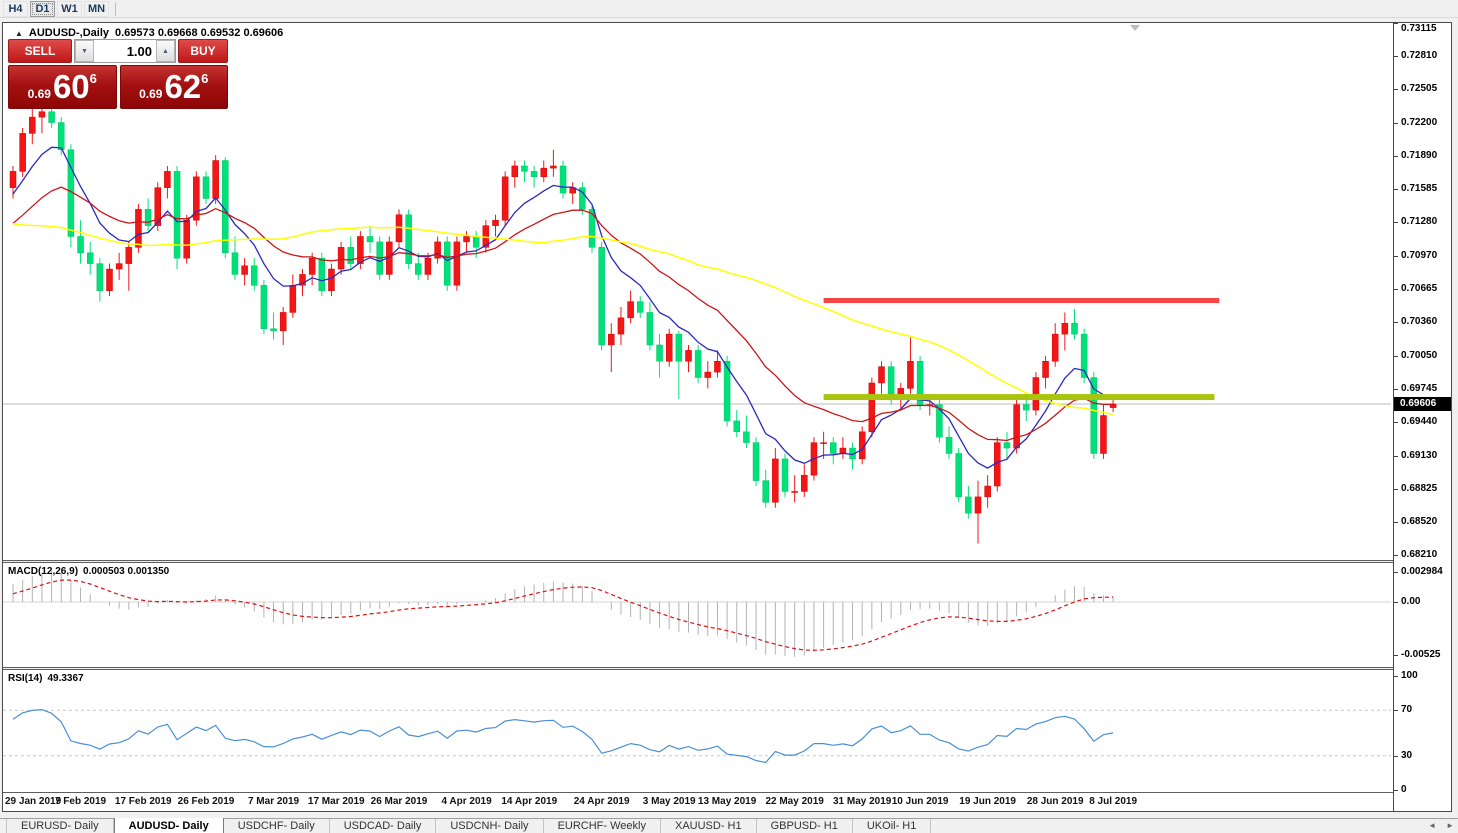  Describe the element at coordinates (1419, 189) in the screenshot. I see `price-axis-tick: 0.71585` at that location.